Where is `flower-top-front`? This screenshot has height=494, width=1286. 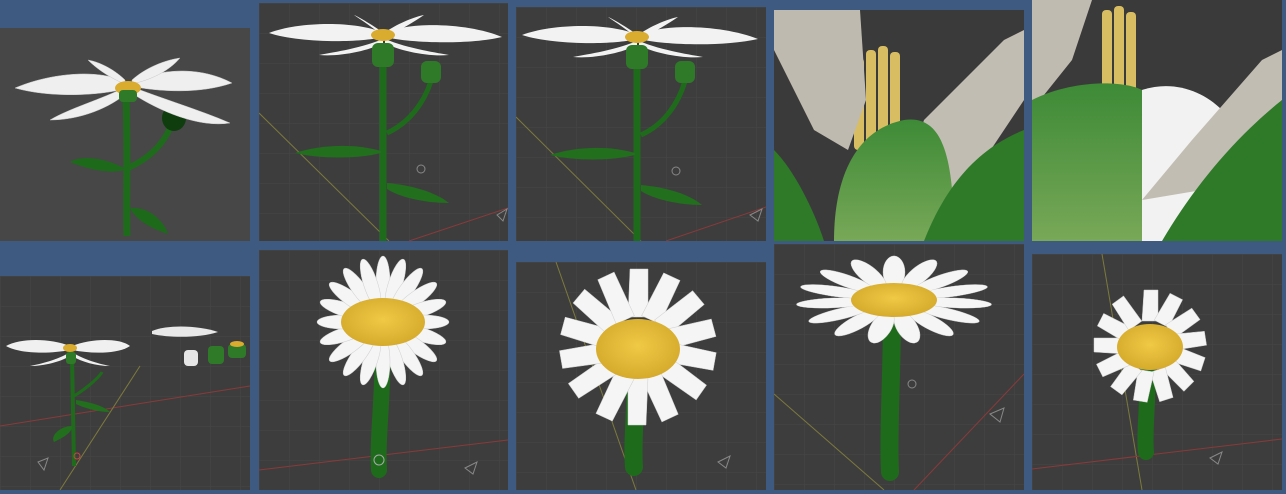 flower-top-front is located at coordinates (641, 376).